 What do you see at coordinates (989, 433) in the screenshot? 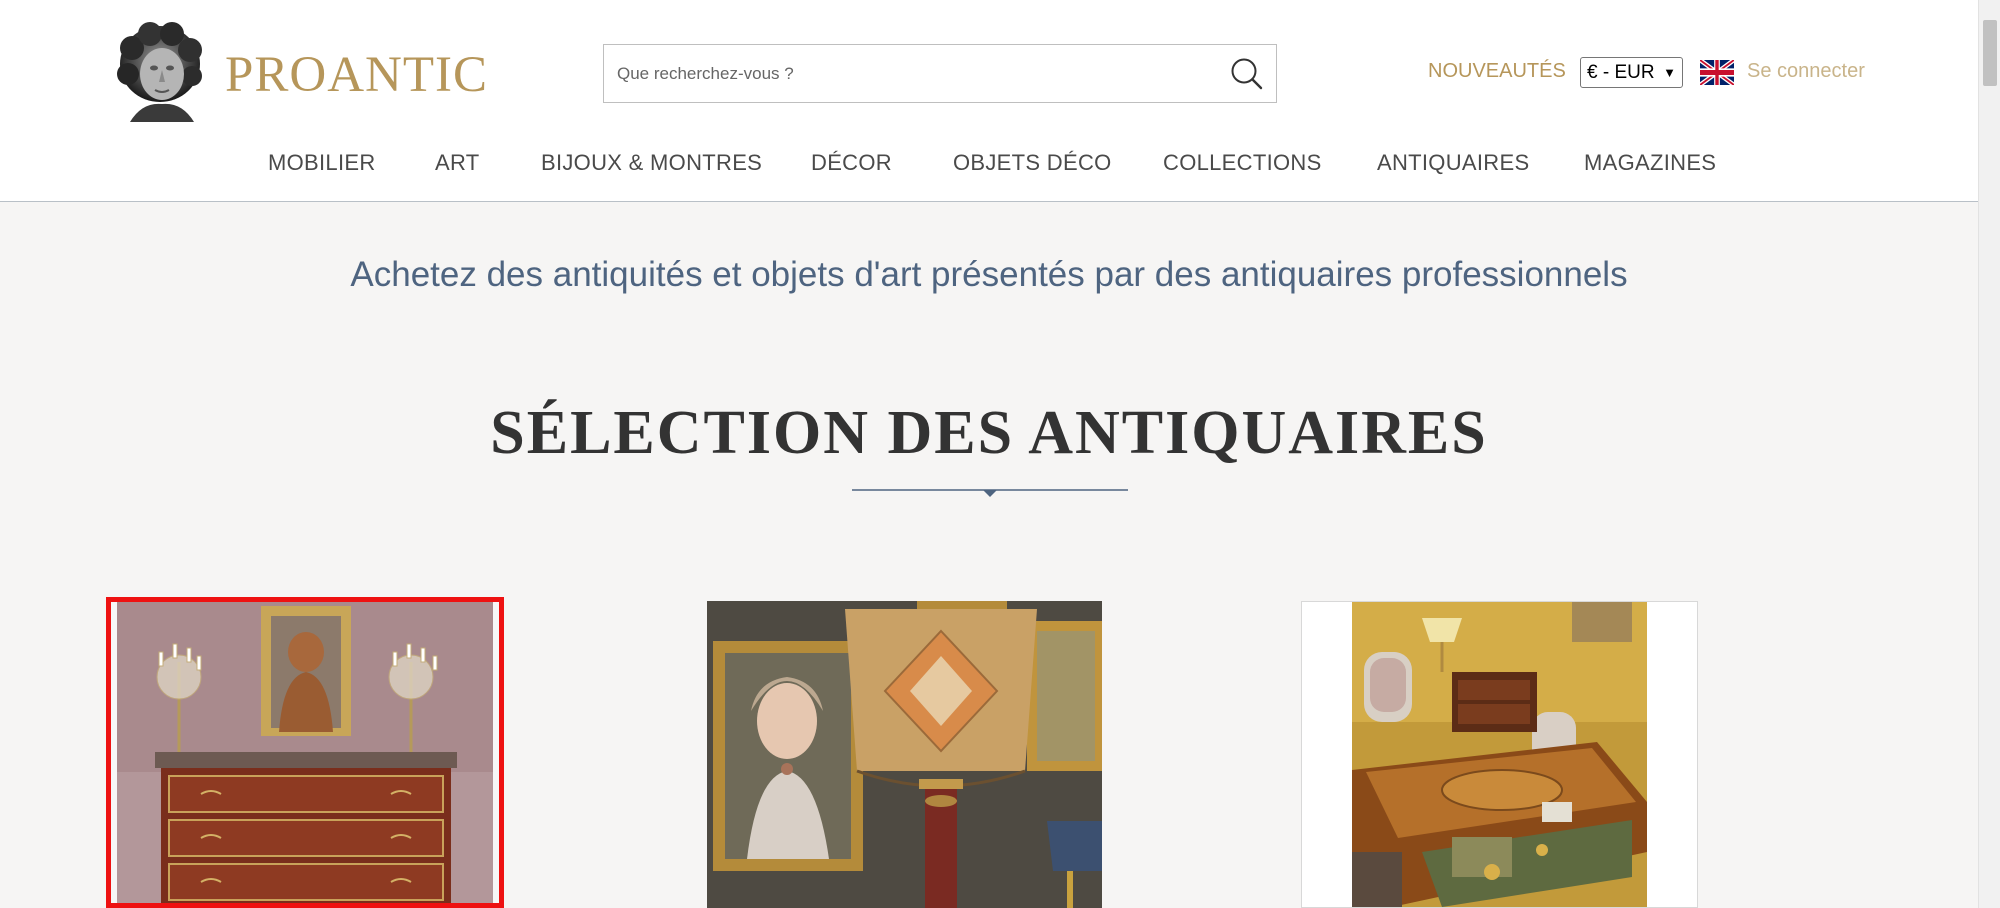
I see `section-title: SÉLECTION DES ANTIQUAIRES` at bounding box center [989, 433].